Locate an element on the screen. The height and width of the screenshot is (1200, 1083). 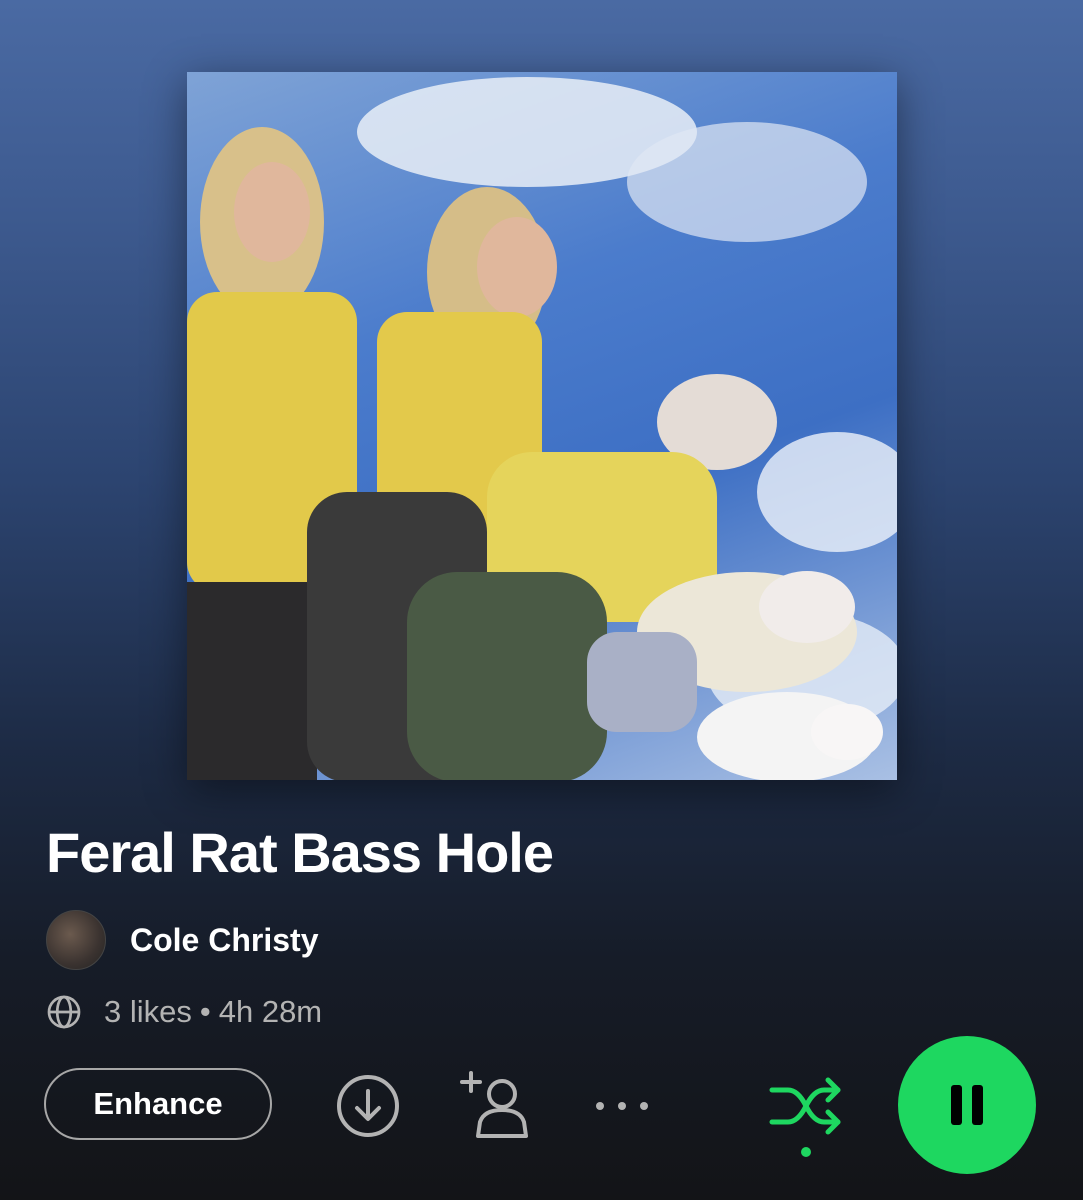
shuffle-button is located at coordinates (806, 1118).